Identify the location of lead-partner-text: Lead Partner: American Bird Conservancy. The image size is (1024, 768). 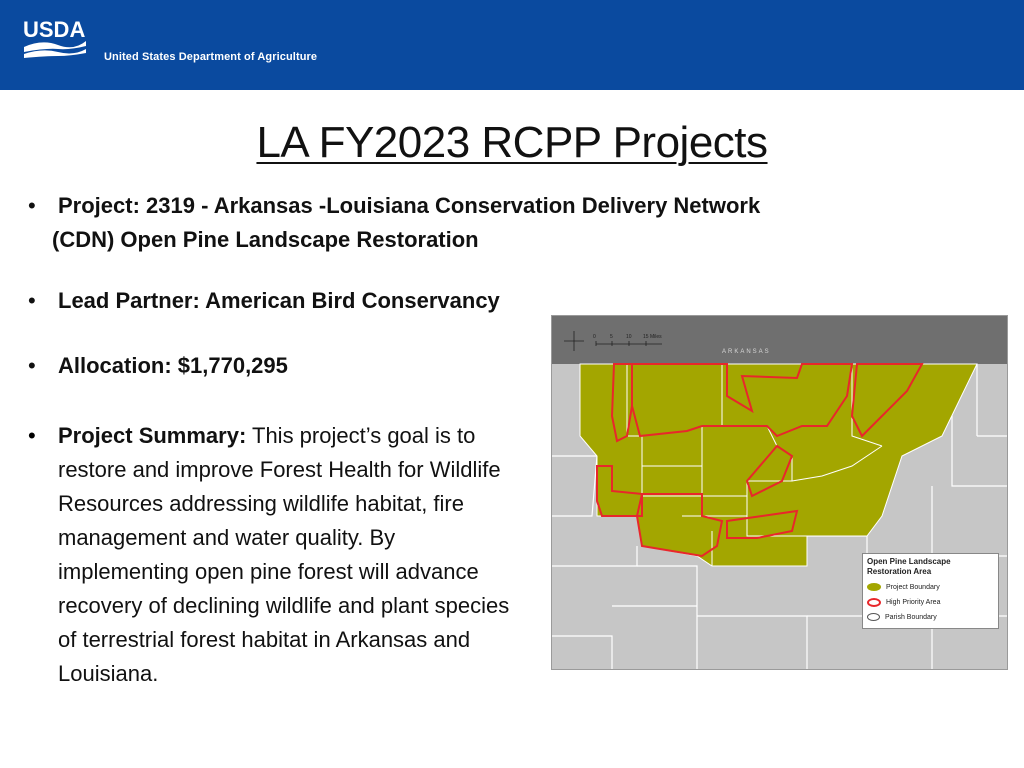
(279, 300).